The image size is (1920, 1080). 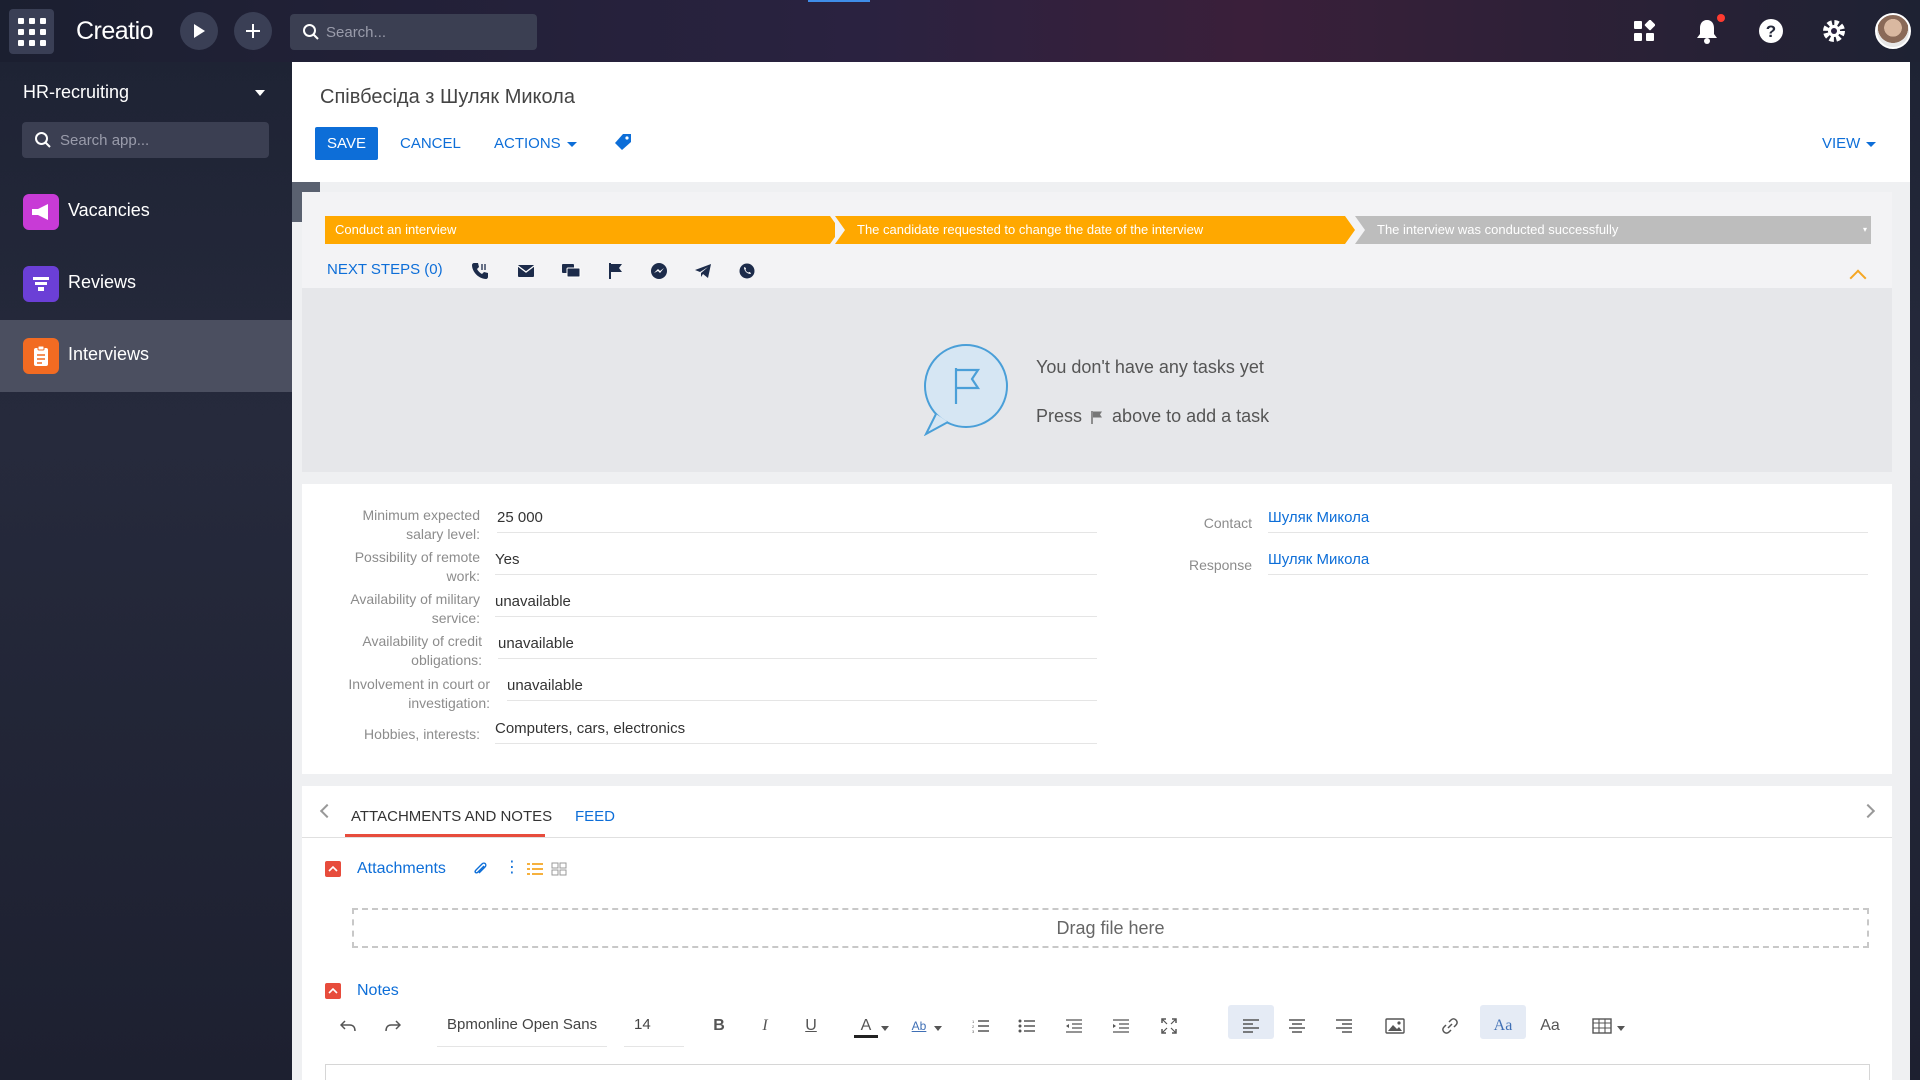 What do you see at coordinates (919, 1026) in the screenshot?
I see `highlight-icon: Ab` at bounding box center [919, 1026].